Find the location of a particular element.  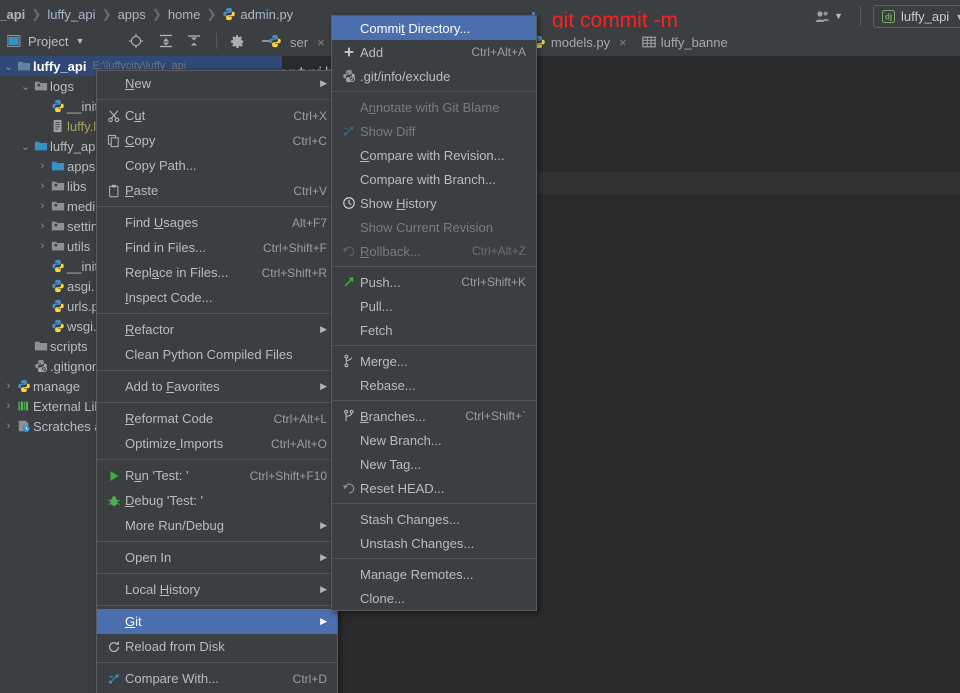

breadcrumb-item-apps: apps is located at coordinates (132, 14).